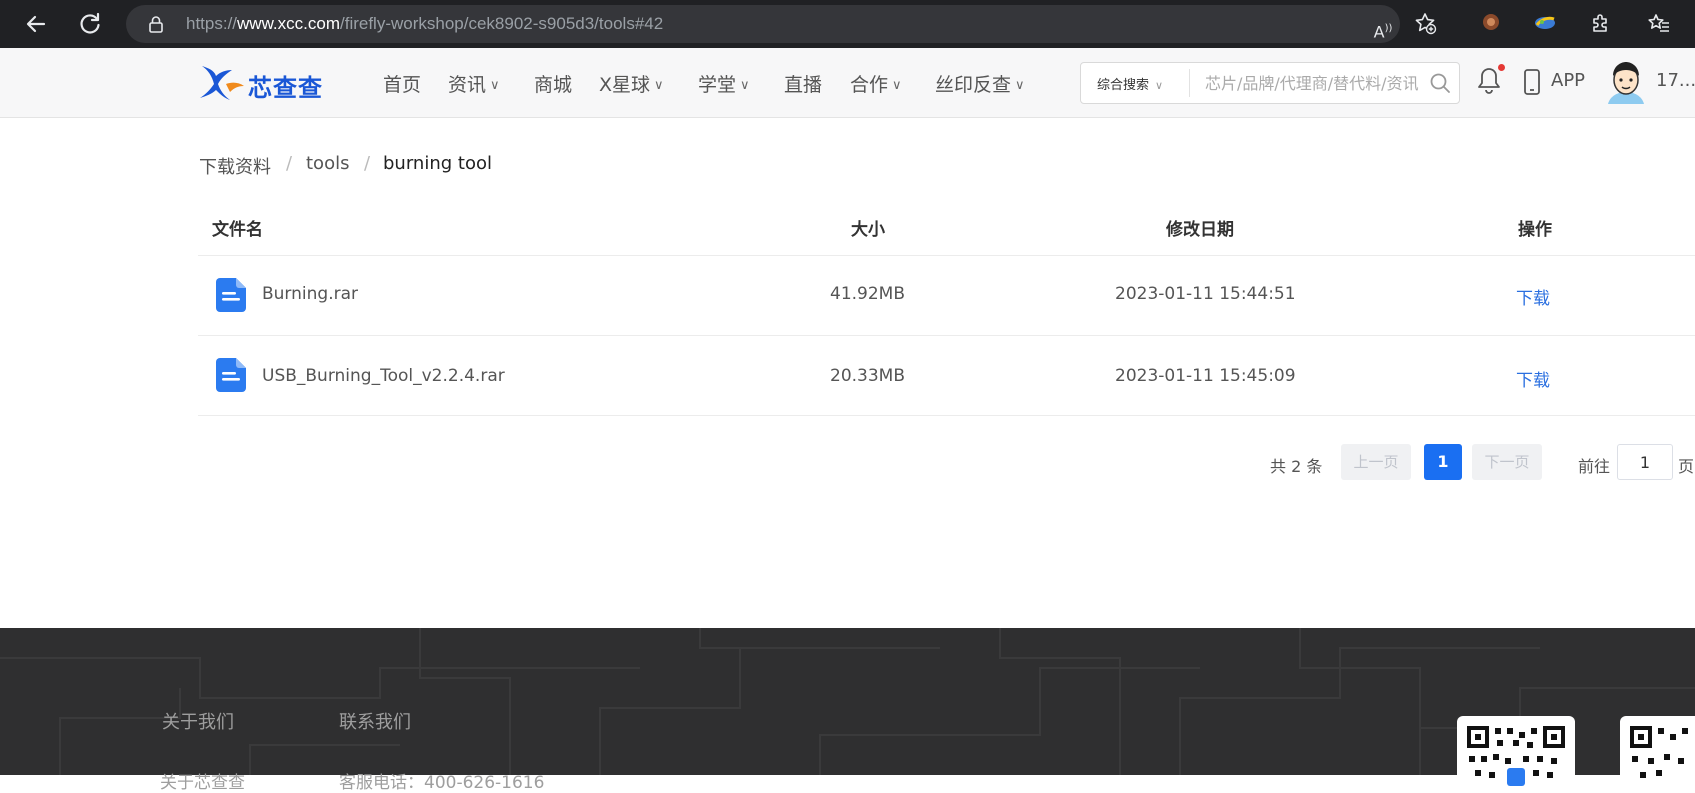 This screenshot has height=793, width=1695. I want to click on search-box: 综合搜索 ∨, so click(1270, 83).